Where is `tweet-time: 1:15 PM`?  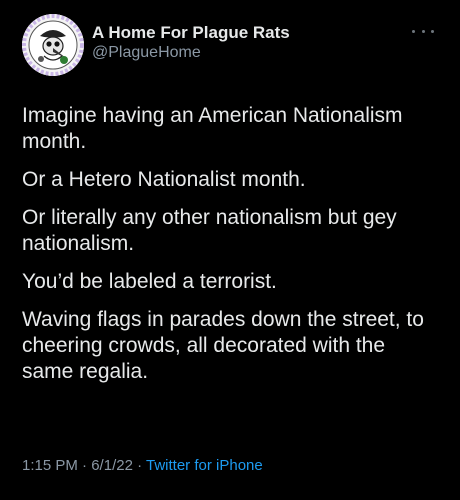 tweet-time: 1:15 PM is located at coordinates (50, 465).